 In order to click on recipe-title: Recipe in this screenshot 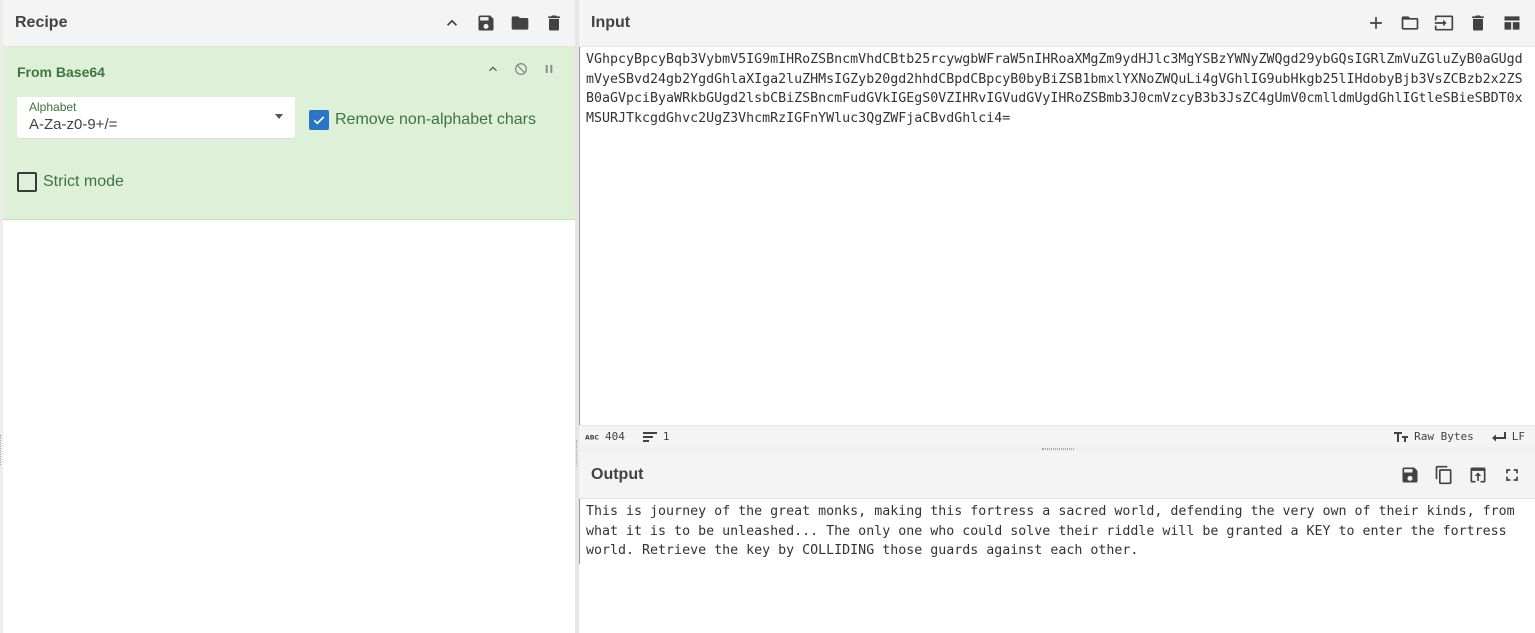, I will do `click(41, 22)`.